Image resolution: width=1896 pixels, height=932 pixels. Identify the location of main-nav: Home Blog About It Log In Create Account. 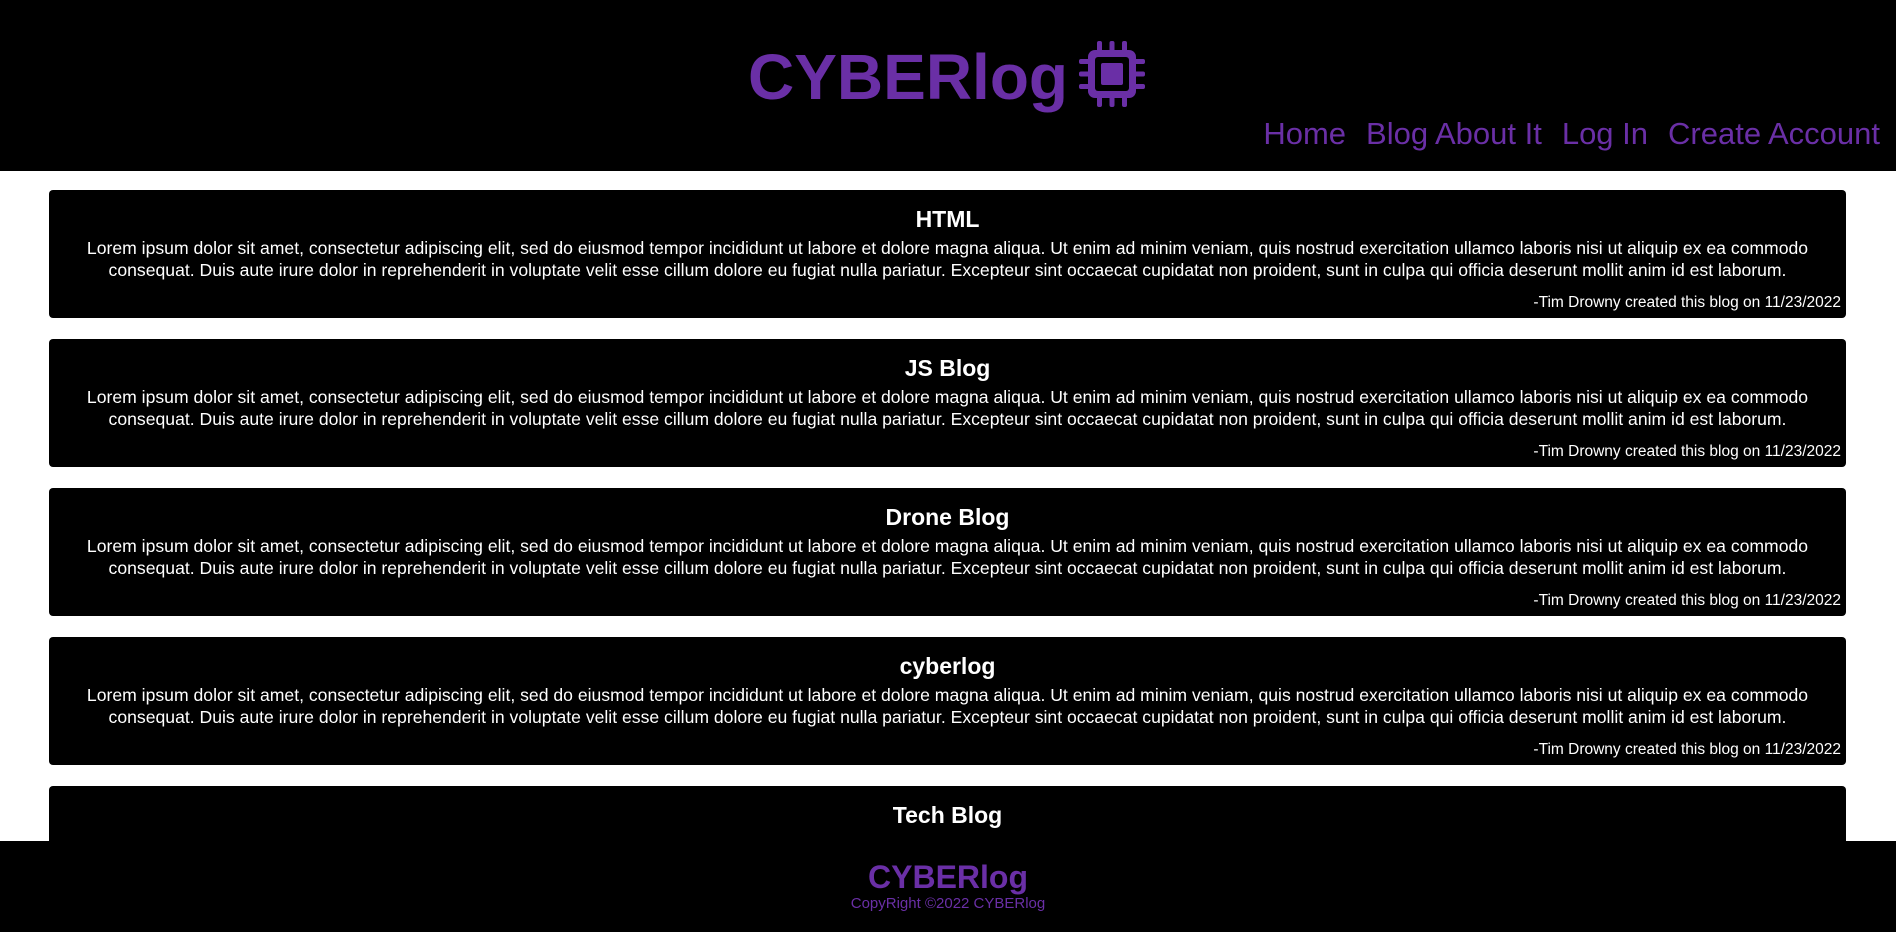
(1571, 134).